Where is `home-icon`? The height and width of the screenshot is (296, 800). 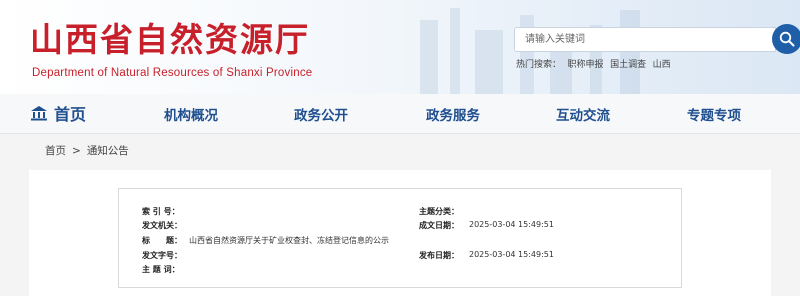 home-icon is located at coordinates (39, 113).